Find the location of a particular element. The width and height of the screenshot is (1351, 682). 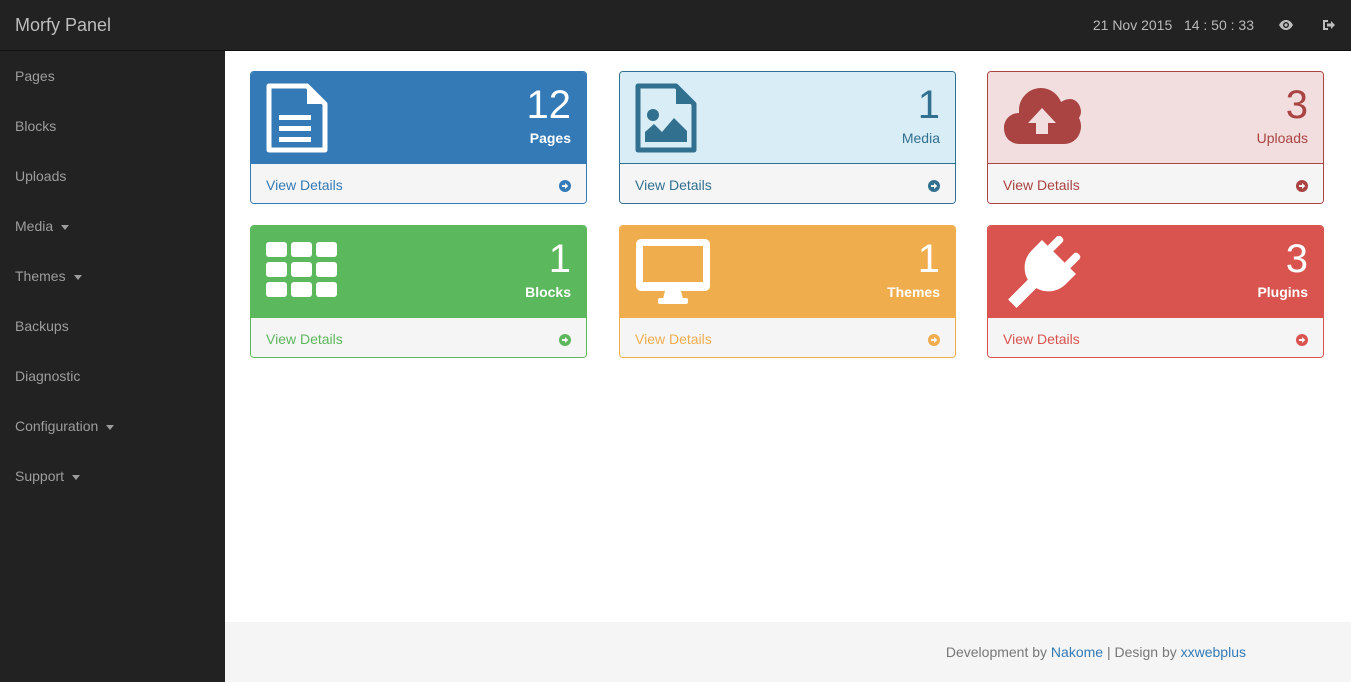

blocks-panel: 1 Blocks View Details is located at coordinates (418, 291).